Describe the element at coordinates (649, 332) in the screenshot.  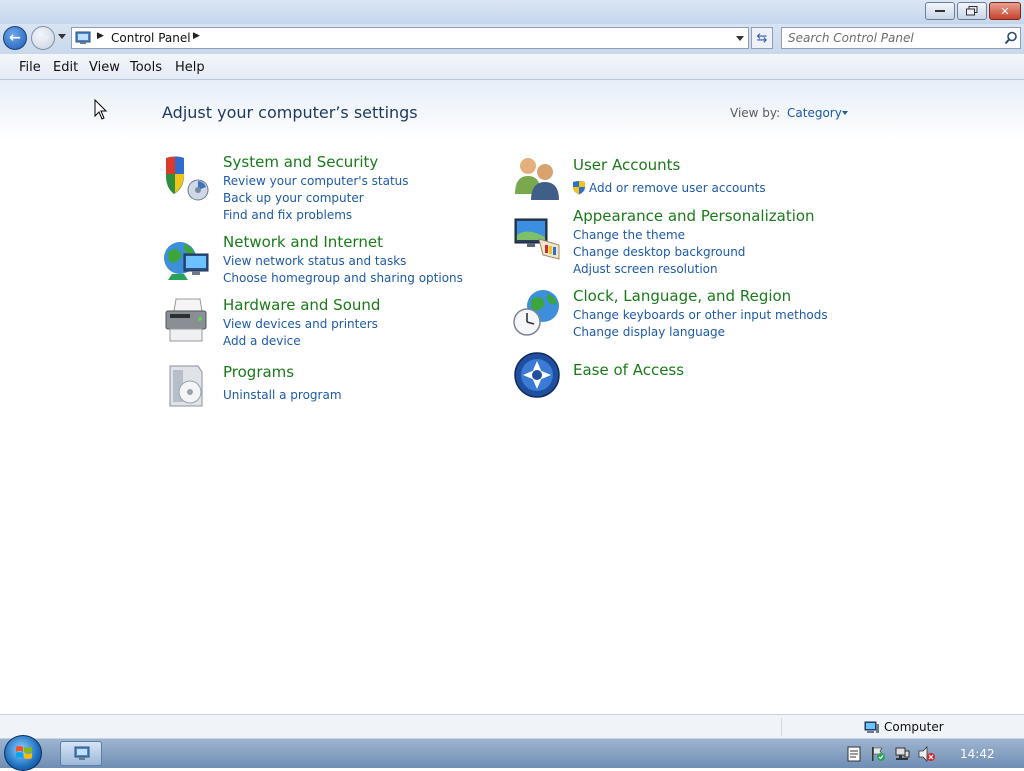
I see `link-display-language: Change display language` at that location.